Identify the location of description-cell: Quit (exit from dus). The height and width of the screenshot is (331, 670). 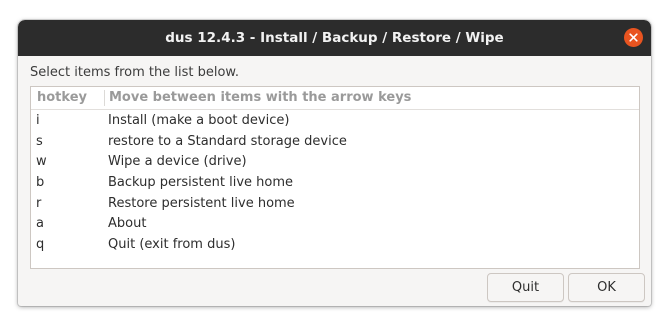
(172, 245).